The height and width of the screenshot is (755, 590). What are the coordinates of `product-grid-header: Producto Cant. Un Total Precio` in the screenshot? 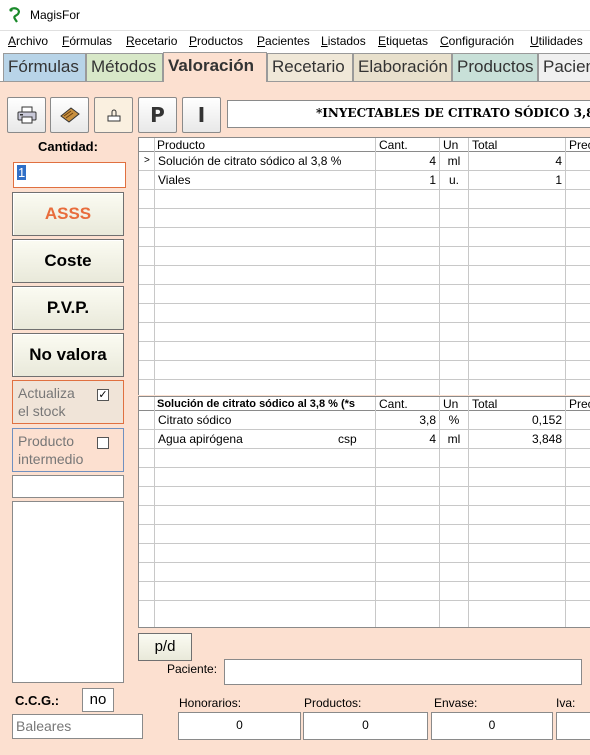 It's located at (364, 145).